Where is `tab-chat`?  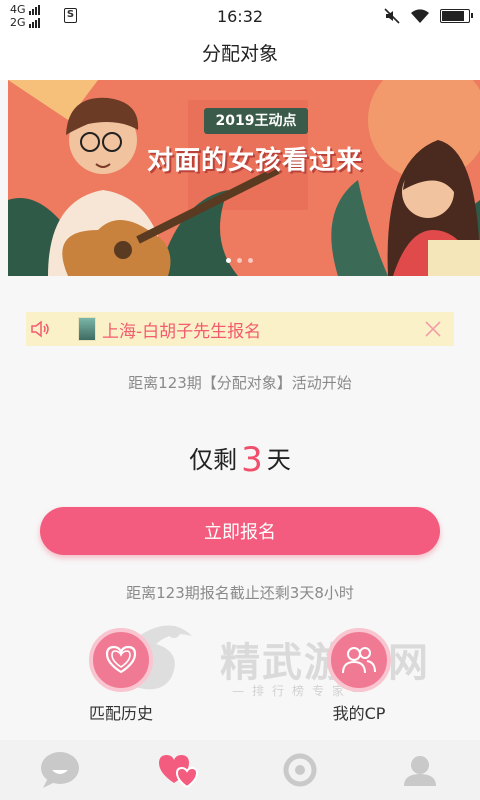
tab-chat is located at coordinates (60, 770).